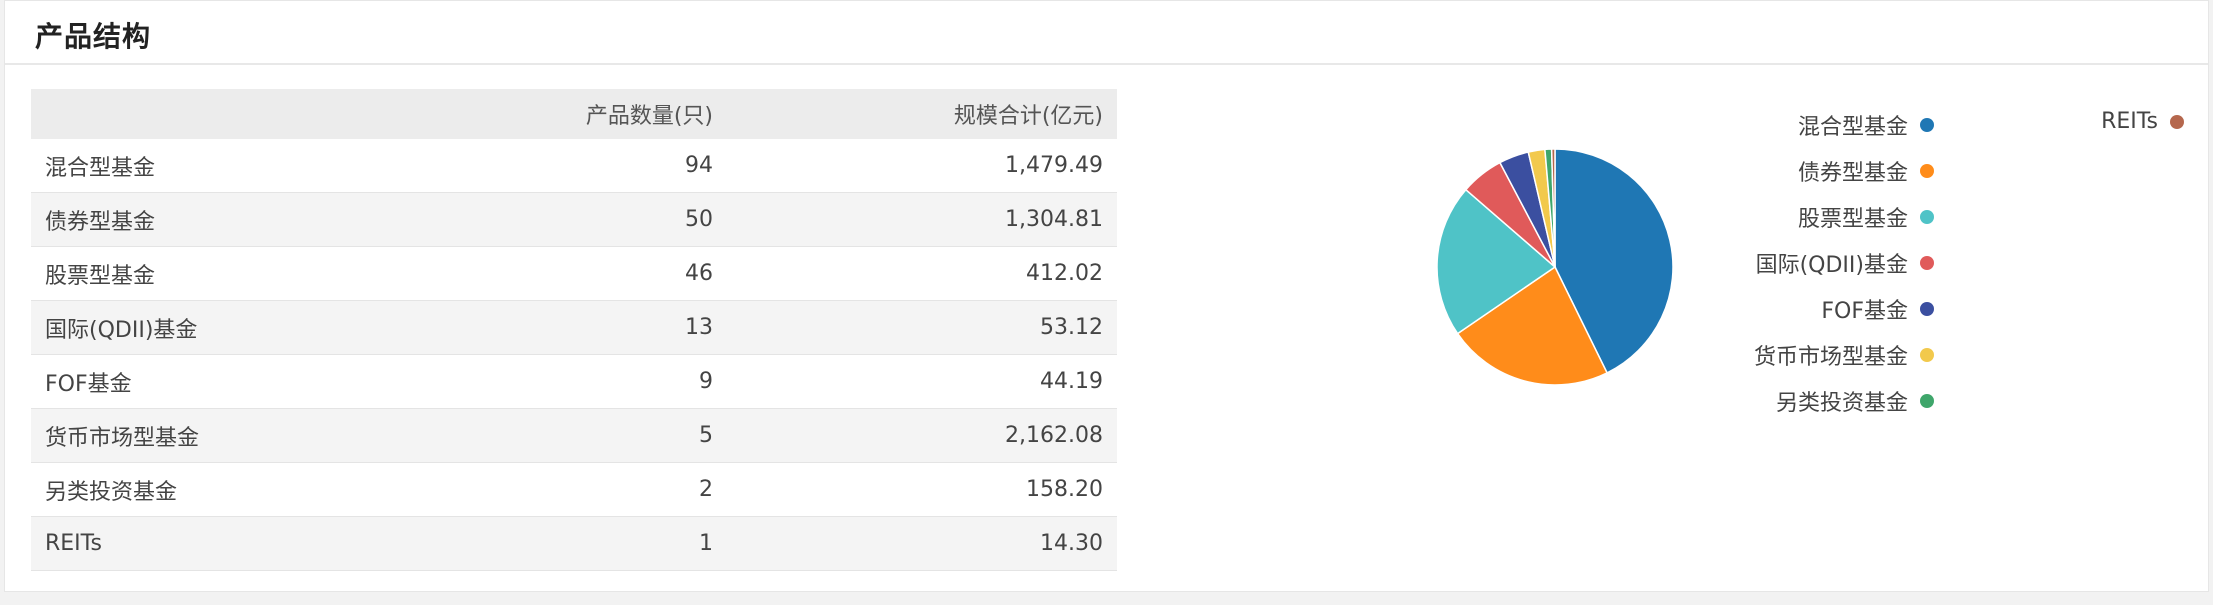 The image size is (2213, 605). I want to click on cell-scale: 44.19, so click(922, 381).